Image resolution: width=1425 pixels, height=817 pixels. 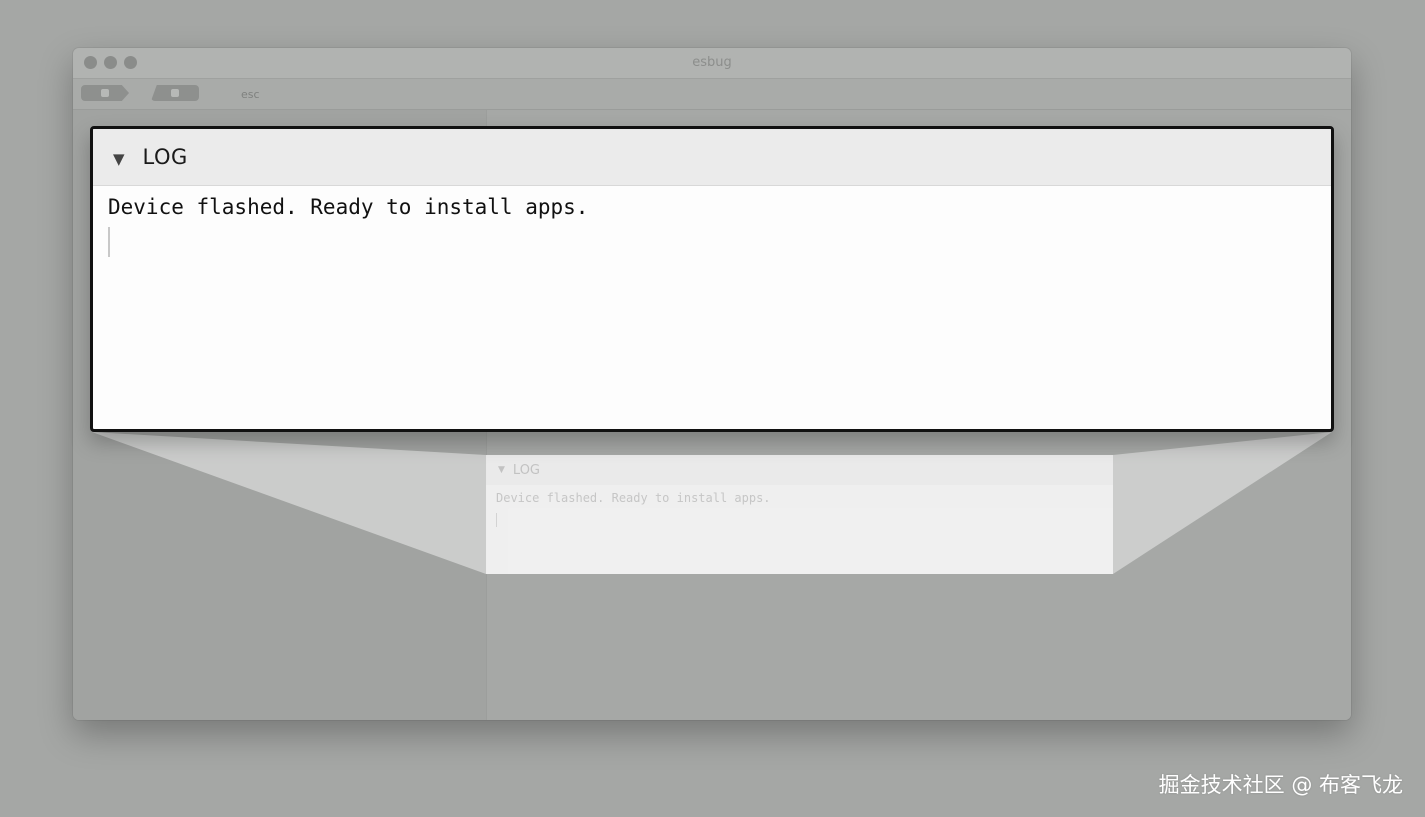 What do you see at coordinates (712, 94) in the screenshot?
I see `toolbar: esc` at bounding box center [712, 94].